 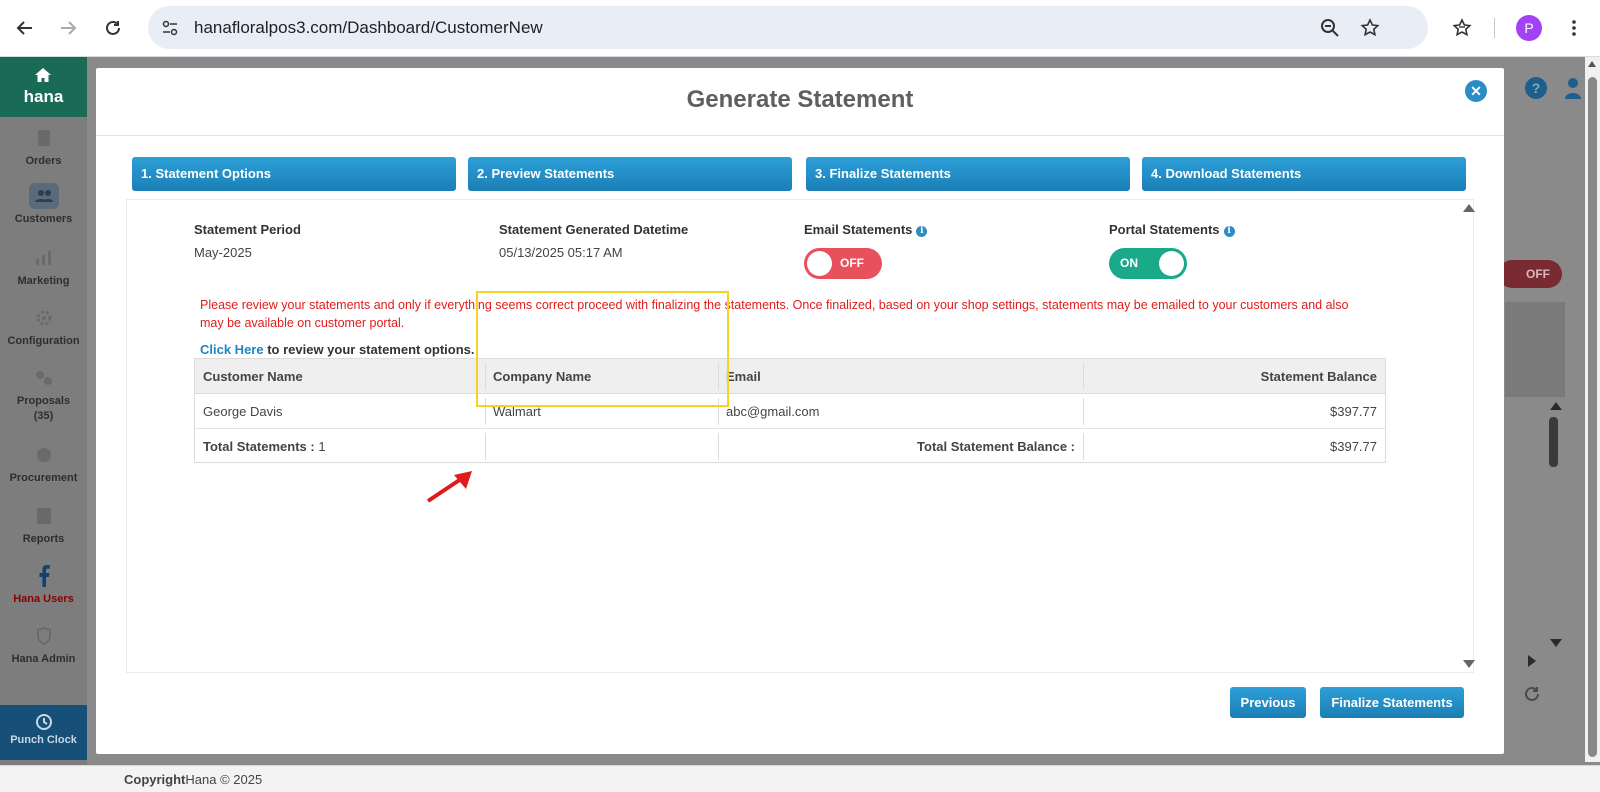 I want to click on sidebar-item-orders: Orders, so click(x=43, y=146).